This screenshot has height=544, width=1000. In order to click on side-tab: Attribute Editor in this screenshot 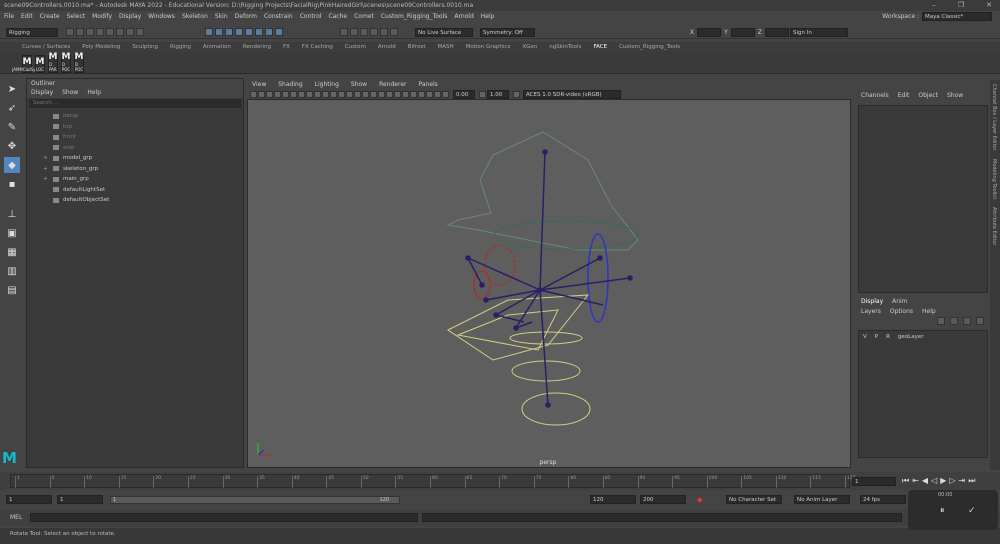, I will do `click(994, 226)`.